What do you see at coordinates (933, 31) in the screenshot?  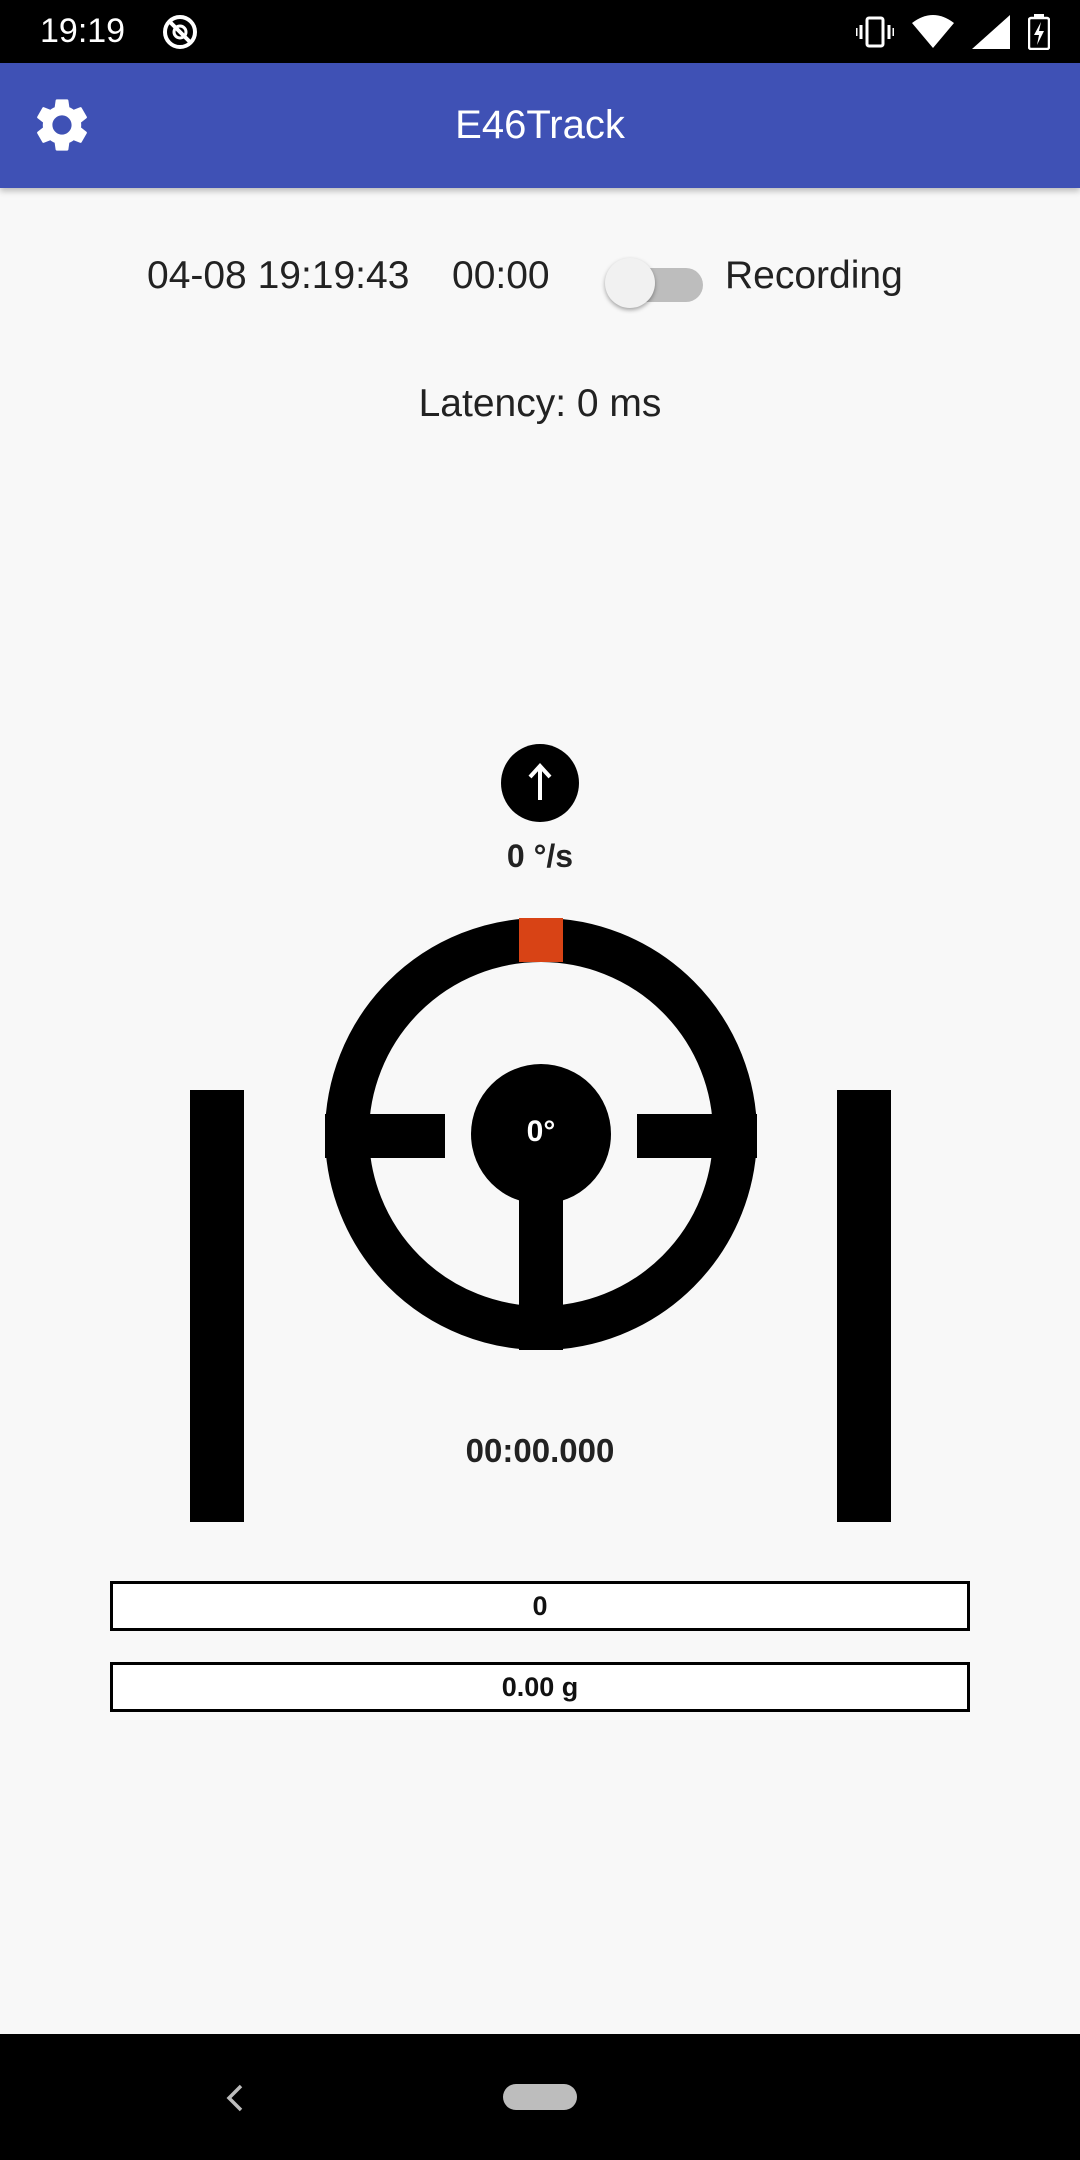 I see `wifi-icon` at bounding box center [933, 31].